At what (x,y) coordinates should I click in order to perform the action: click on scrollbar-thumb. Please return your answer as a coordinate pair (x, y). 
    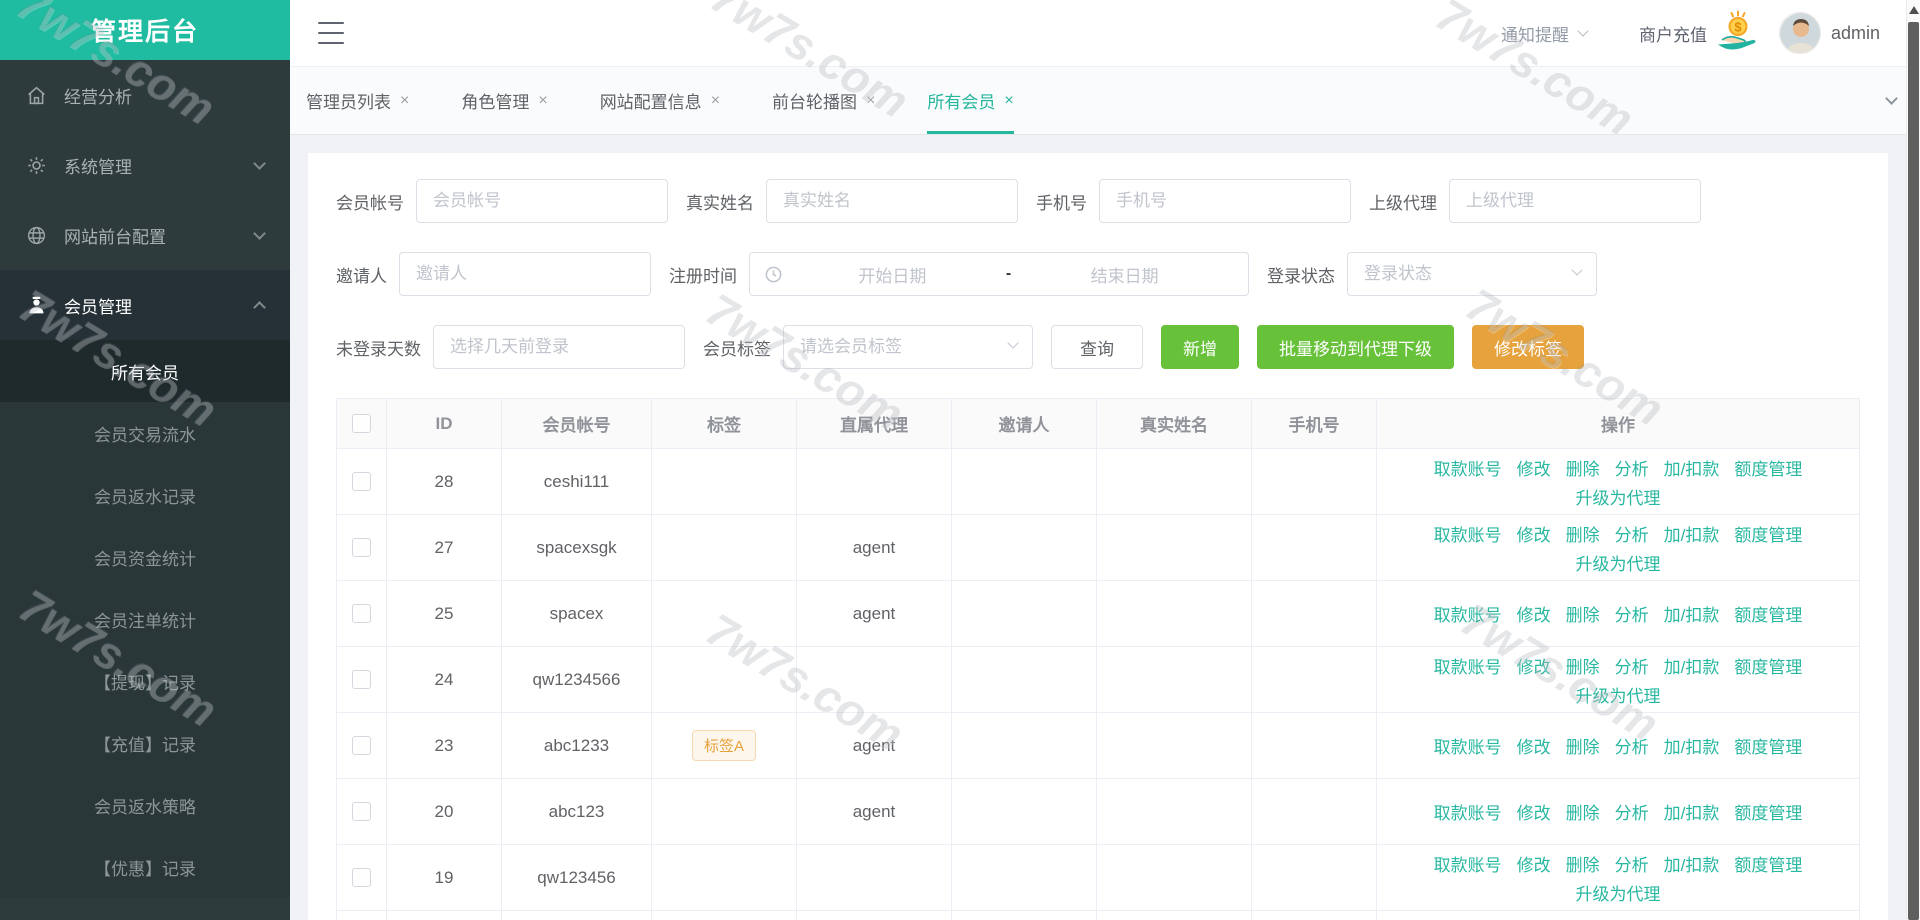
    Looking at the image, I should click on (1913, 471).